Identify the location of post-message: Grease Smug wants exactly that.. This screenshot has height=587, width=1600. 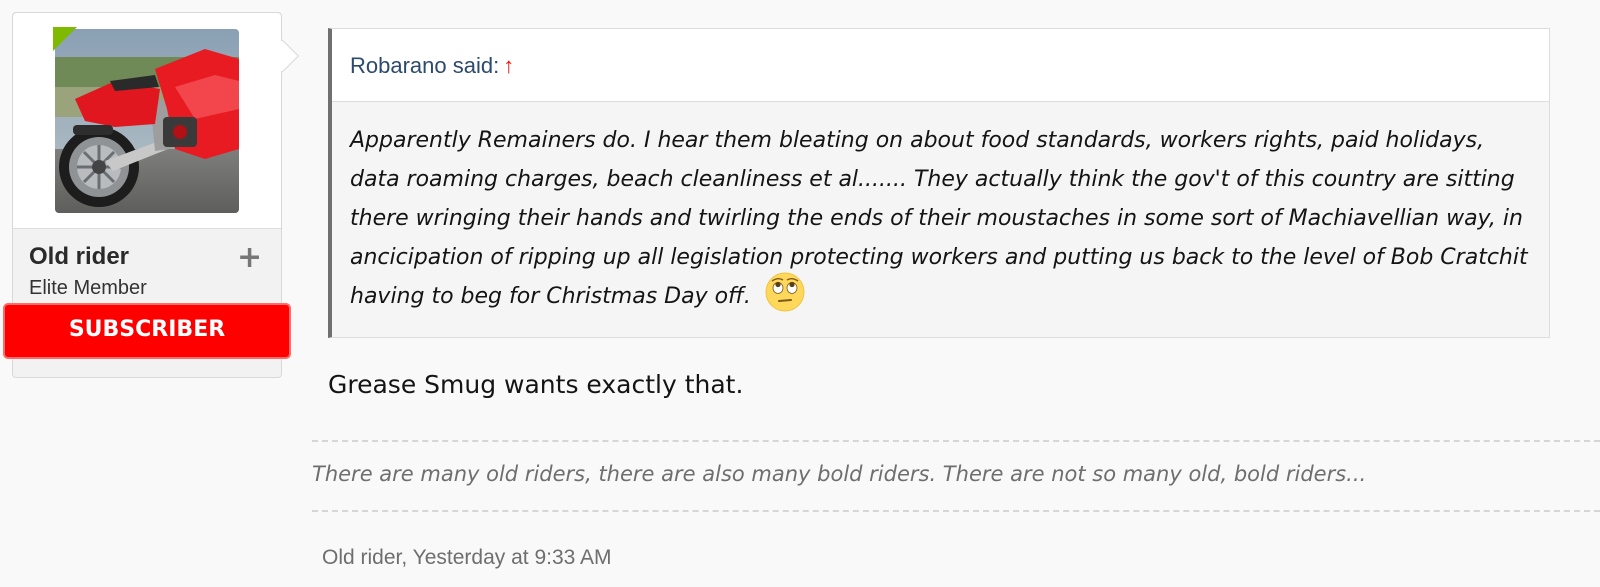
(536, 384).